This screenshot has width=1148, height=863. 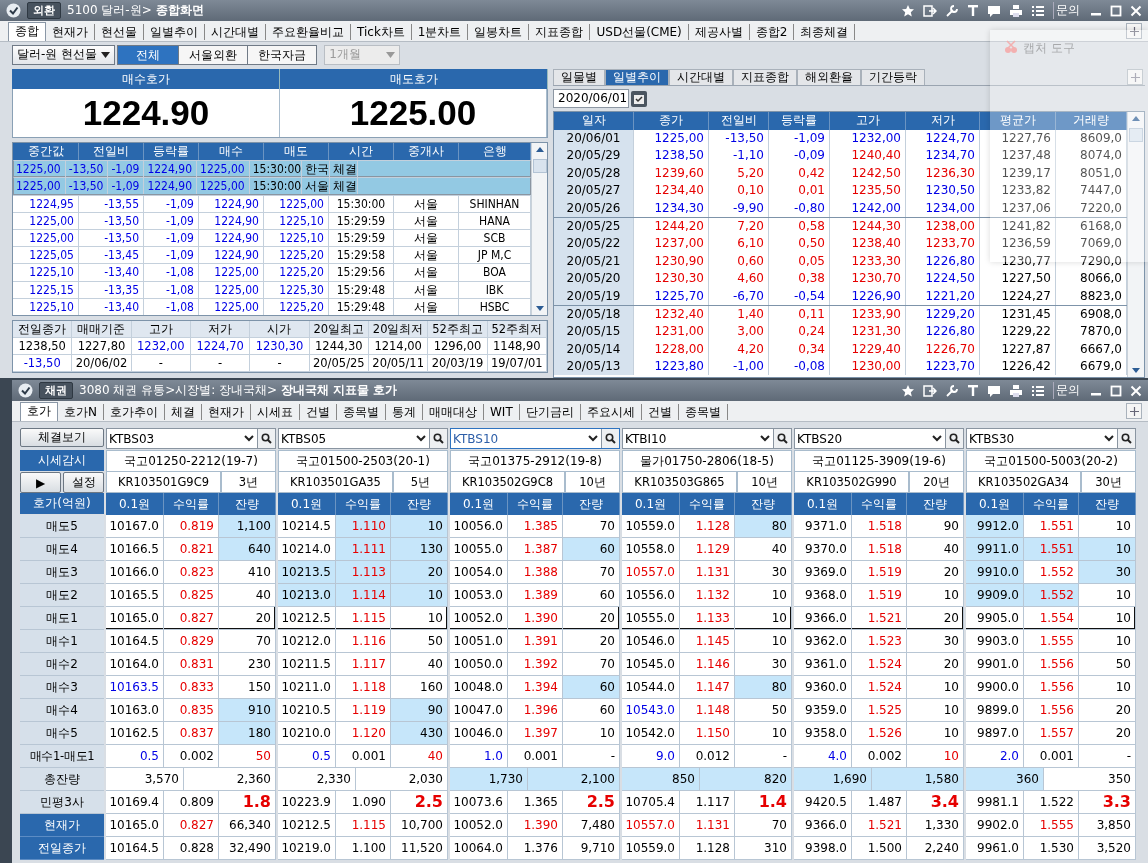 What do you see at coordinates (550, 412) in the screenshot?
I see `tab: 단기금리` at bounding box center [550, 412].